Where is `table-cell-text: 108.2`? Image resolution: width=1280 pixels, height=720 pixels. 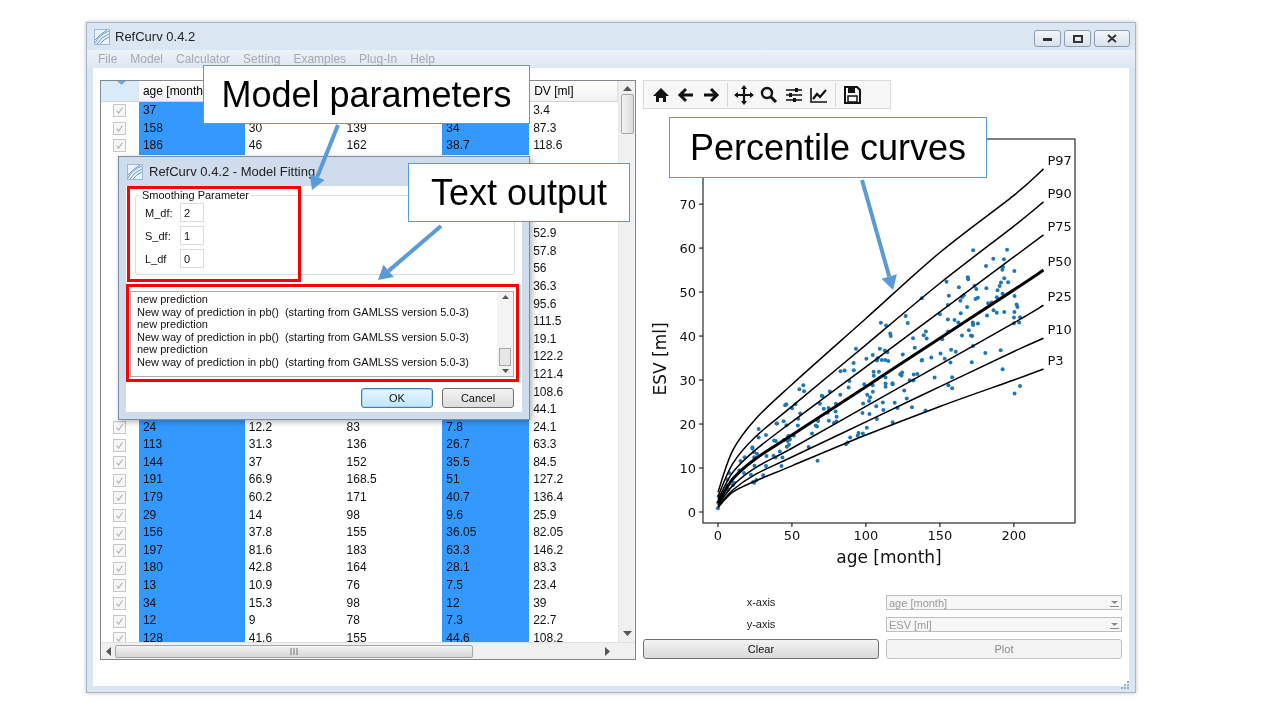 table-cell-text: 108.2 is located at coordinates (548, 635).